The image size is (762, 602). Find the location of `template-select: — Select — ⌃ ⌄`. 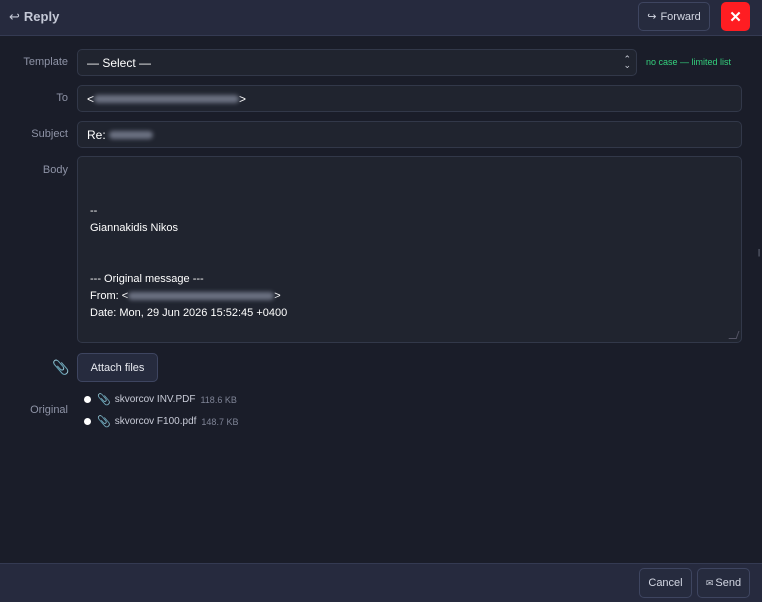

template-select: — Select — ⌃ ⌄ is located at coordinates (357, 62).